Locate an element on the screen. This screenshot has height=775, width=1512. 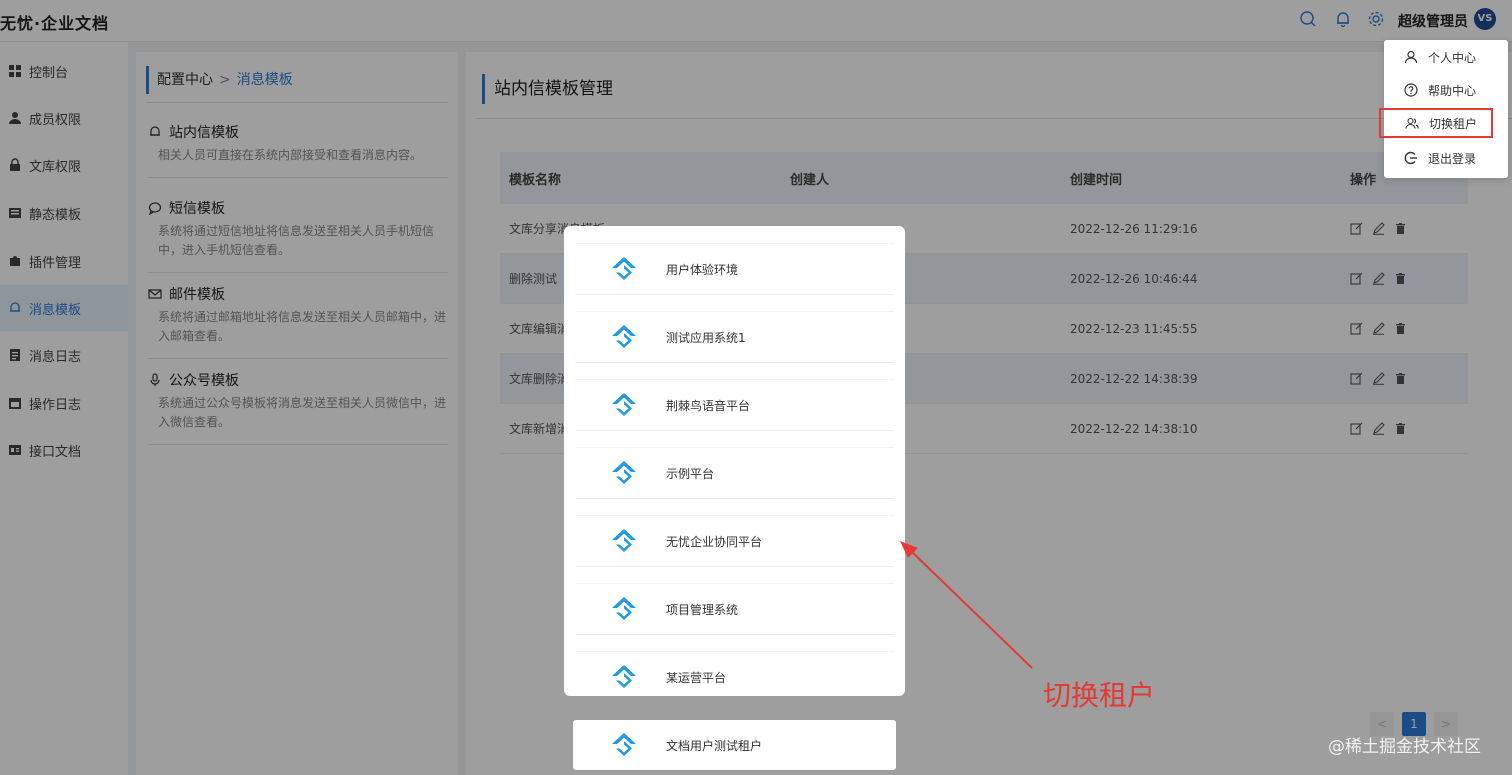
user-dropdown-menu: 个人中心 帮助中心 切换租户 退出登录 is located at coordinates (1443, 109).